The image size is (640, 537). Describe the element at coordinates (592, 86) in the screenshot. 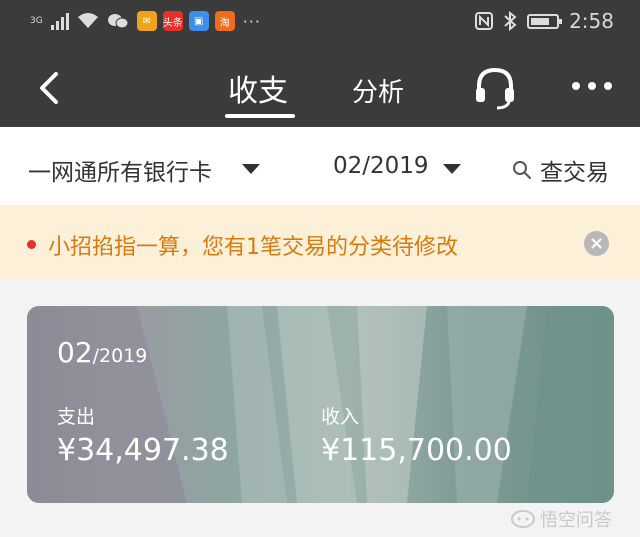

I see `more-options-icon` at that location.